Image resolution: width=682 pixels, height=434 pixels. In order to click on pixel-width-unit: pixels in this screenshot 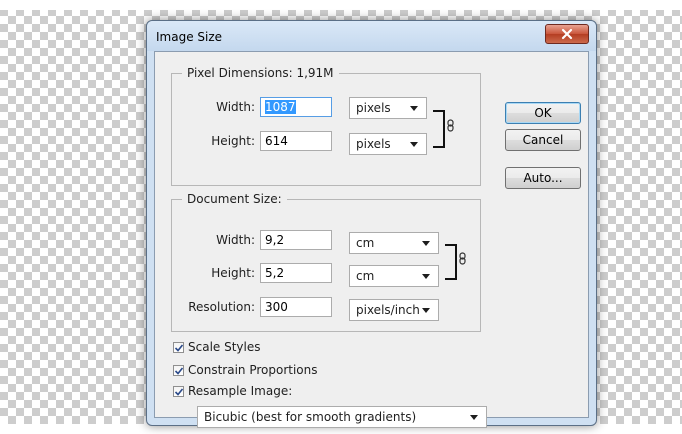, I will do `click(373, 108)`.